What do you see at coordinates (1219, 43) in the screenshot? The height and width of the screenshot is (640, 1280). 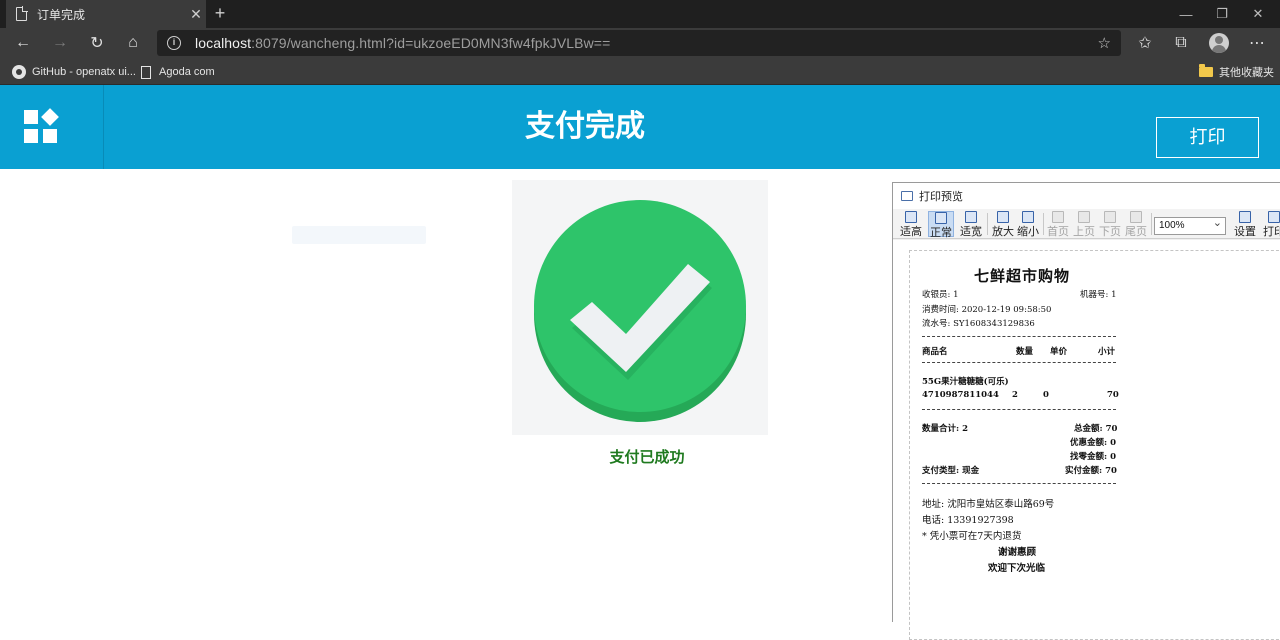 I see `profile-avatar` at bounding box center [1219, 43].